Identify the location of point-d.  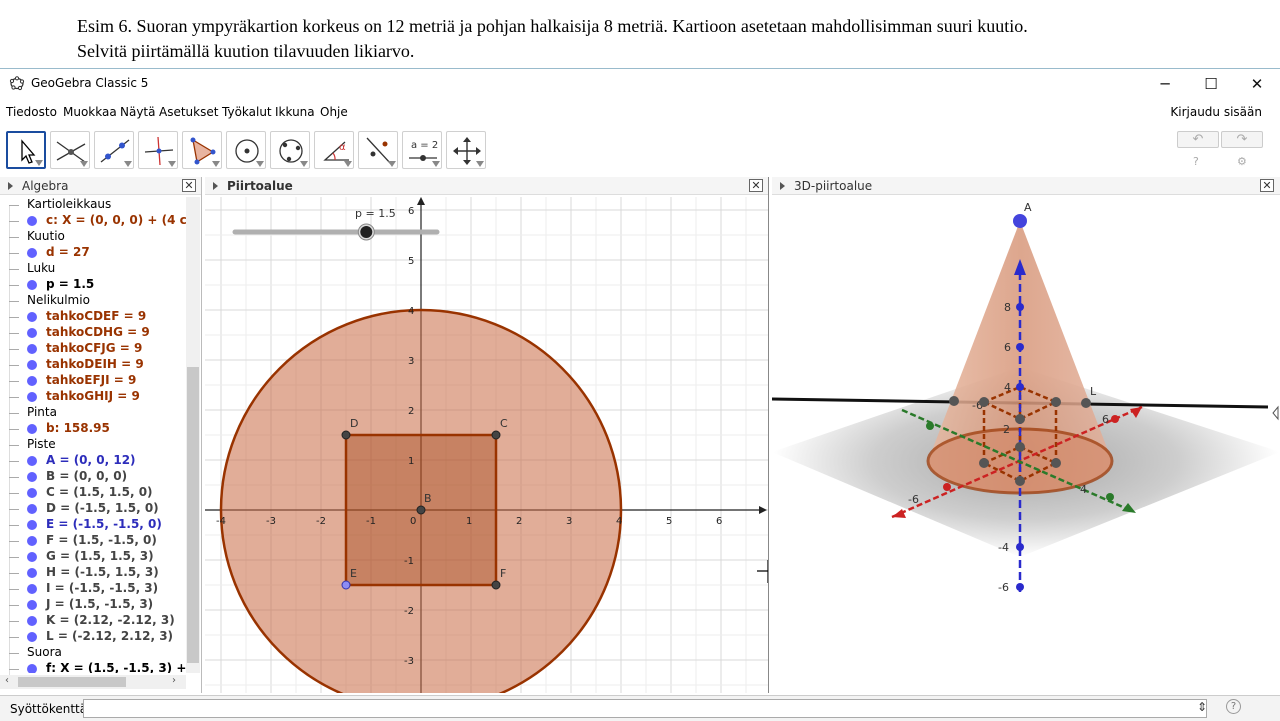
(346, 435).